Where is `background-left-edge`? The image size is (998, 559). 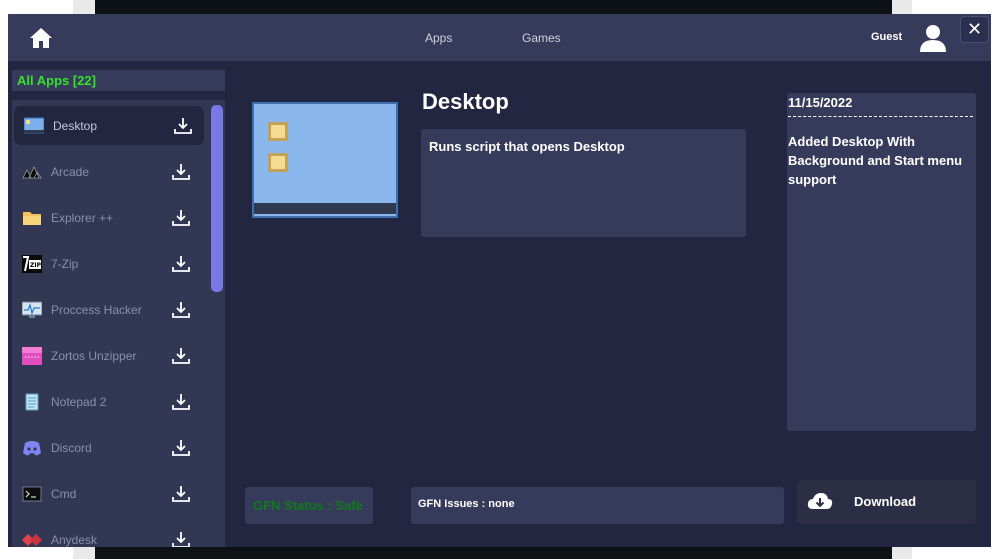
background-left-edge is located at coordinates (84, 7).